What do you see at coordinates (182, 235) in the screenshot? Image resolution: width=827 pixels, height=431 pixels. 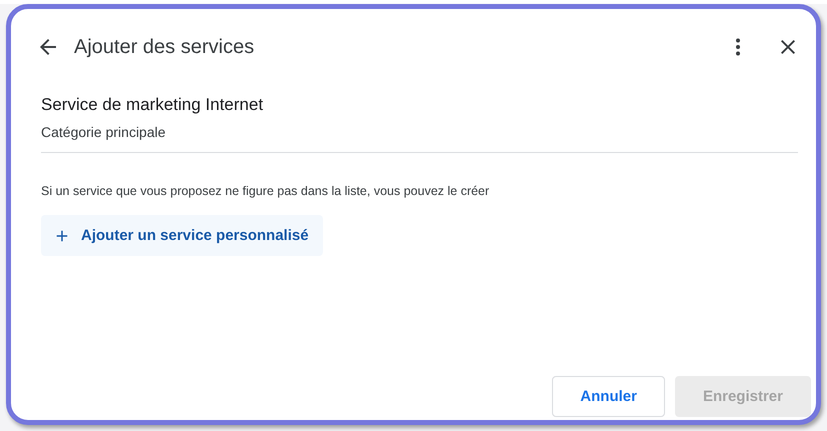 I see `add-custom-service-button: Ajouter un service personnalisé` at bounding box center [182, 235].